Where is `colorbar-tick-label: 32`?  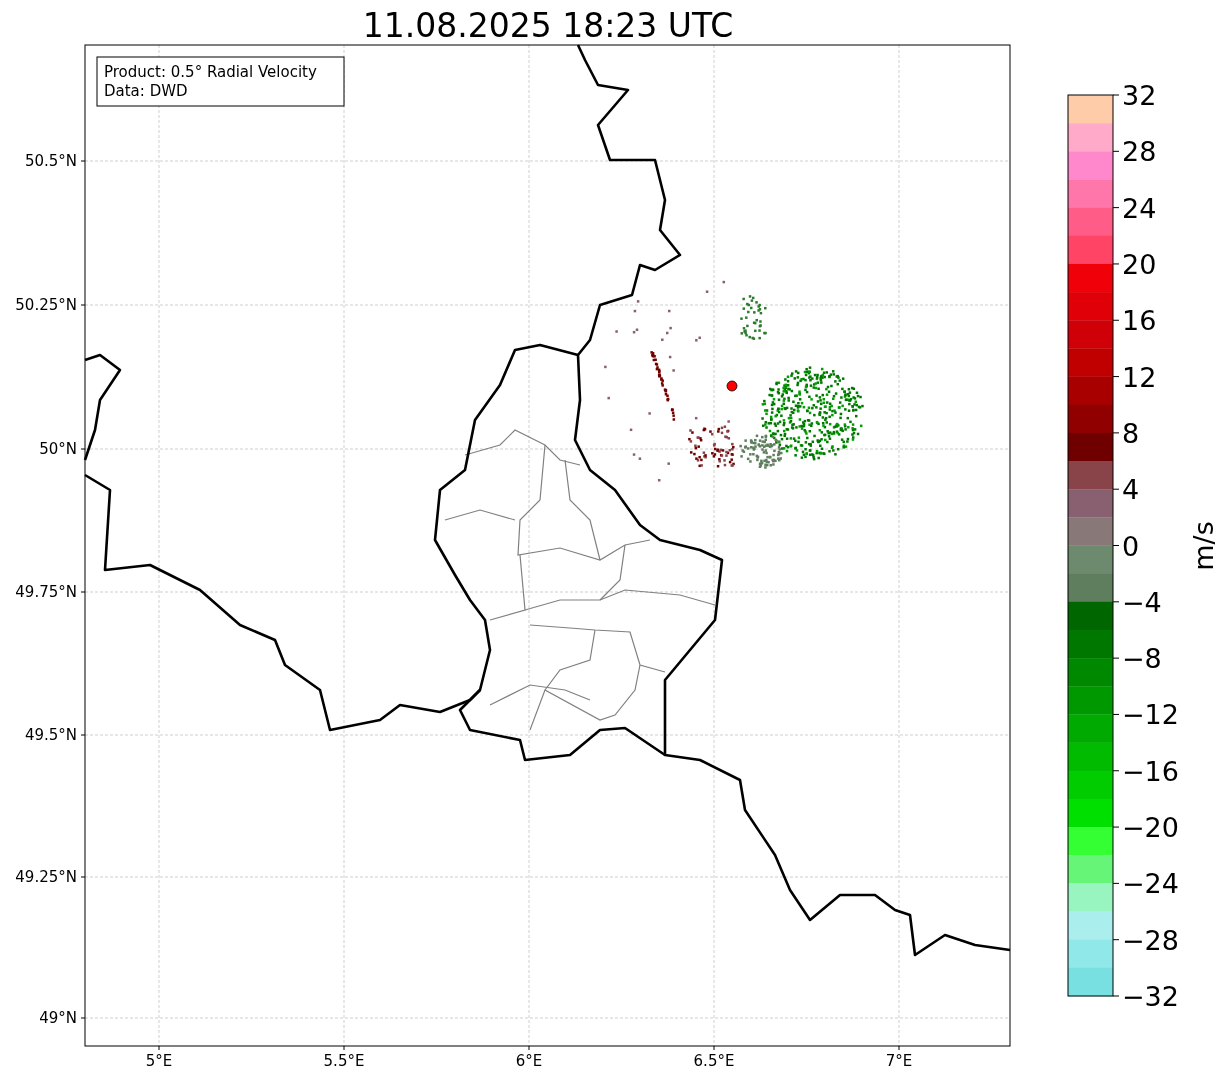 colorbar-tick-label: 32 is located at coordinates (1139, 95).